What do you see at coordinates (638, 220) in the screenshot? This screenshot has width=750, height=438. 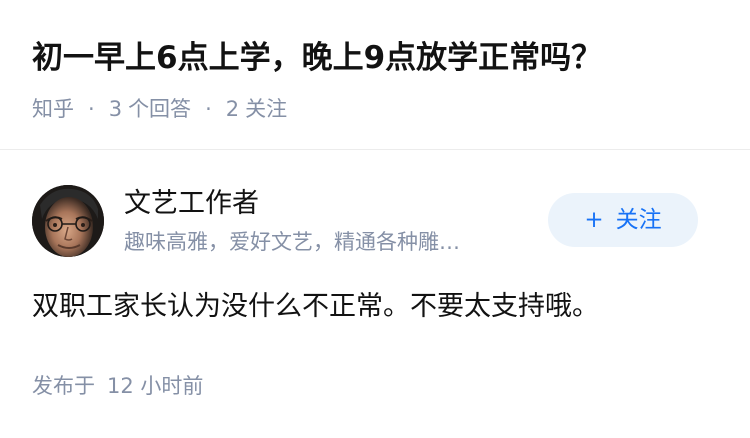 I see `follow-button-label: 关注` at bounding box center [638, 220].